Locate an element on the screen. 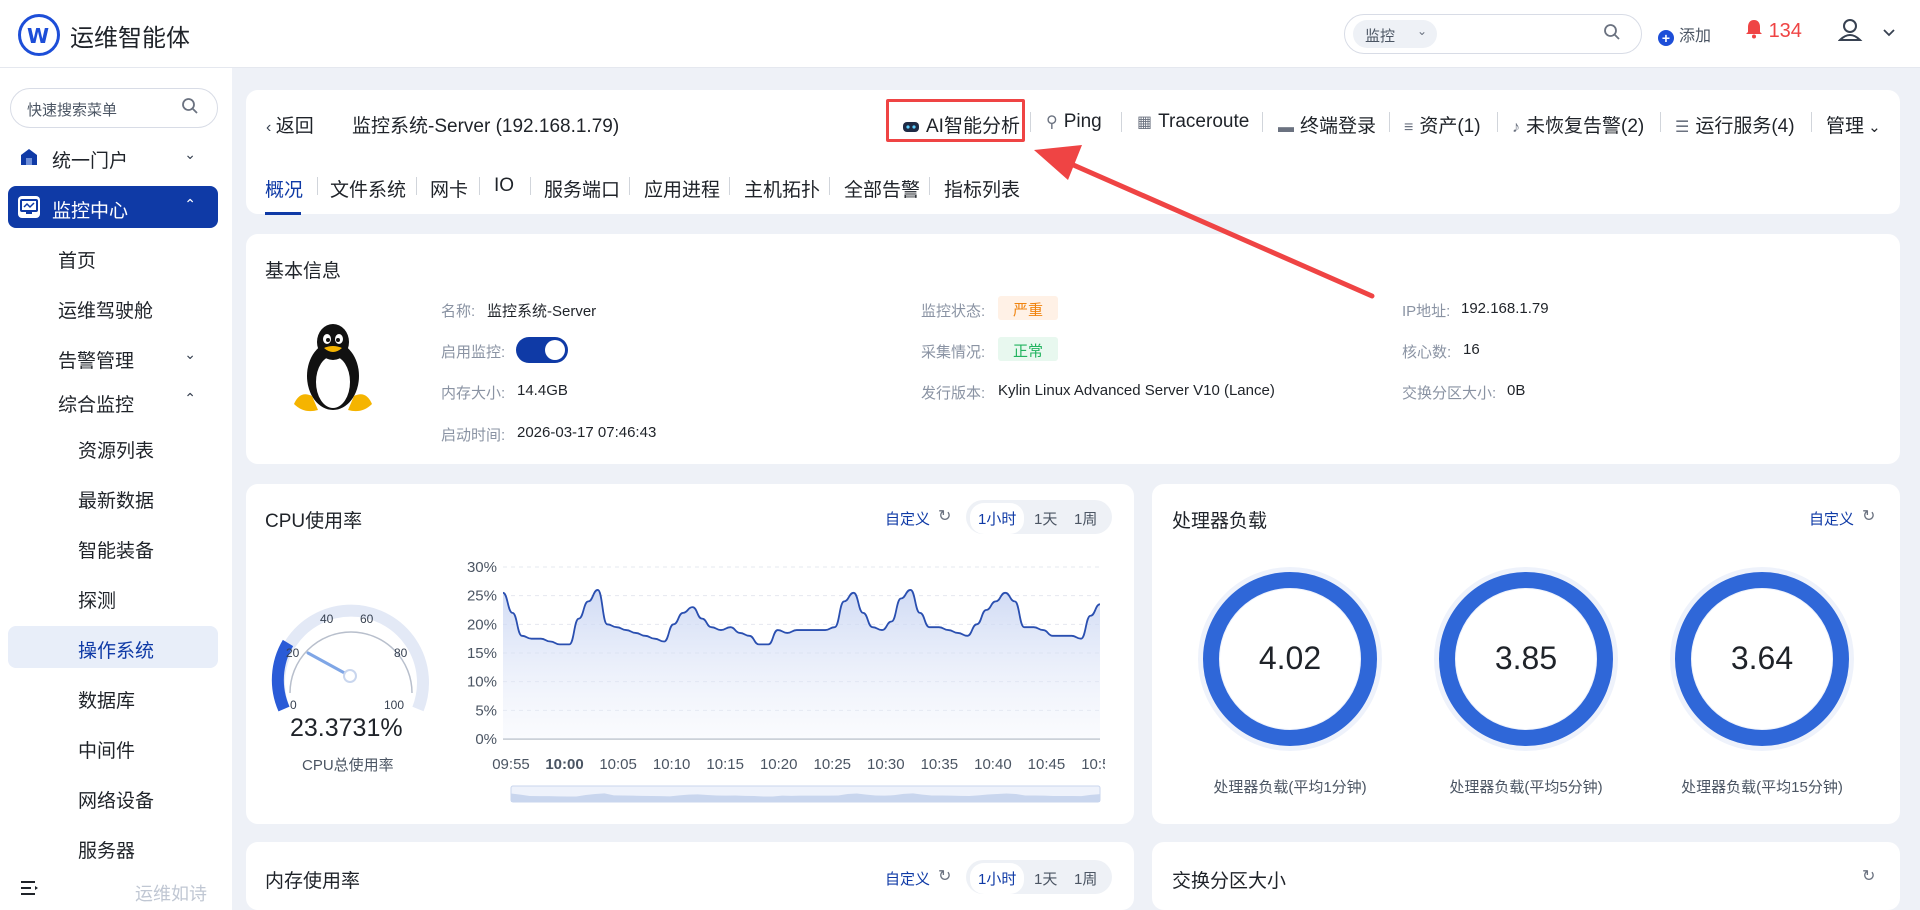  portal-icon is located at coordinates (29, 157).